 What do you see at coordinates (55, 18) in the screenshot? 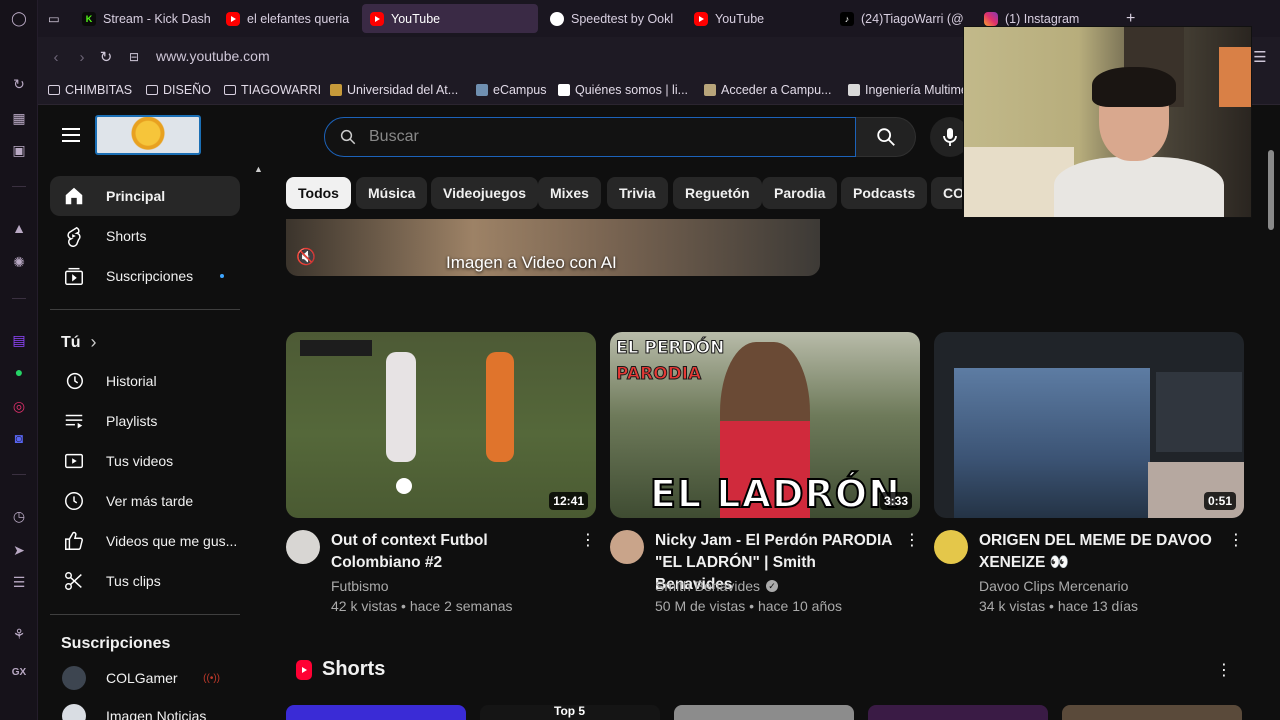
I see `tab-workspaces: ▭` at bounding box center [55, 18].